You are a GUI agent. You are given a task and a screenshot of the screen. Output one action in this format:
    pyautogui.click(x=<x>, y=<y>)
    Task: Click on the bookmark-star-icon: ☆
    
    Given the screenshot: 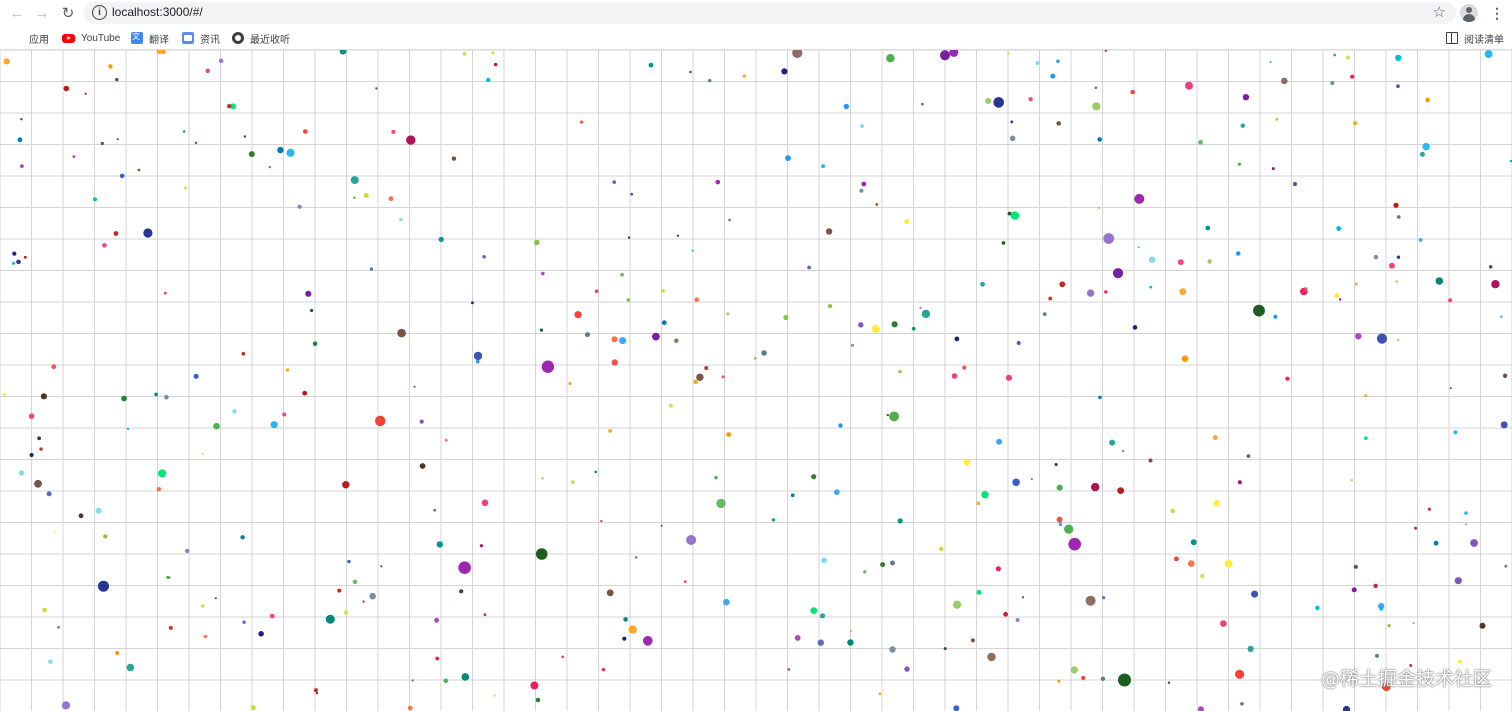 What is the action you would take?
    pyautogui.click(x=1439, y=12)
    